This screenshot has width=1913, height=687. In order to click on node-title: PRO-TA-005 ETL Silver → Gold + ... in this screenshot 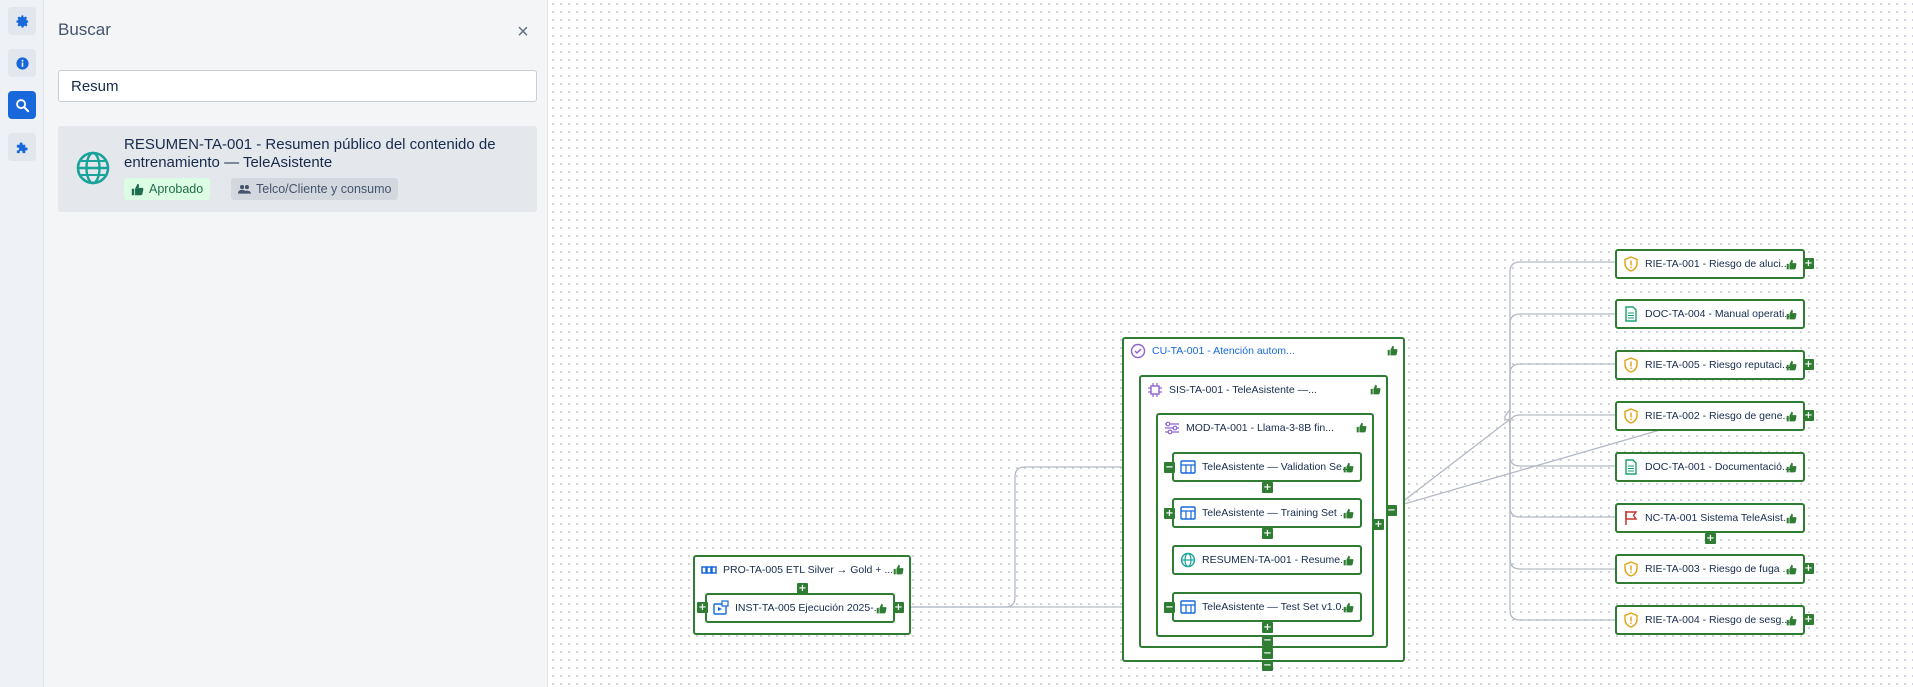, I will do `click(808, 570)`.